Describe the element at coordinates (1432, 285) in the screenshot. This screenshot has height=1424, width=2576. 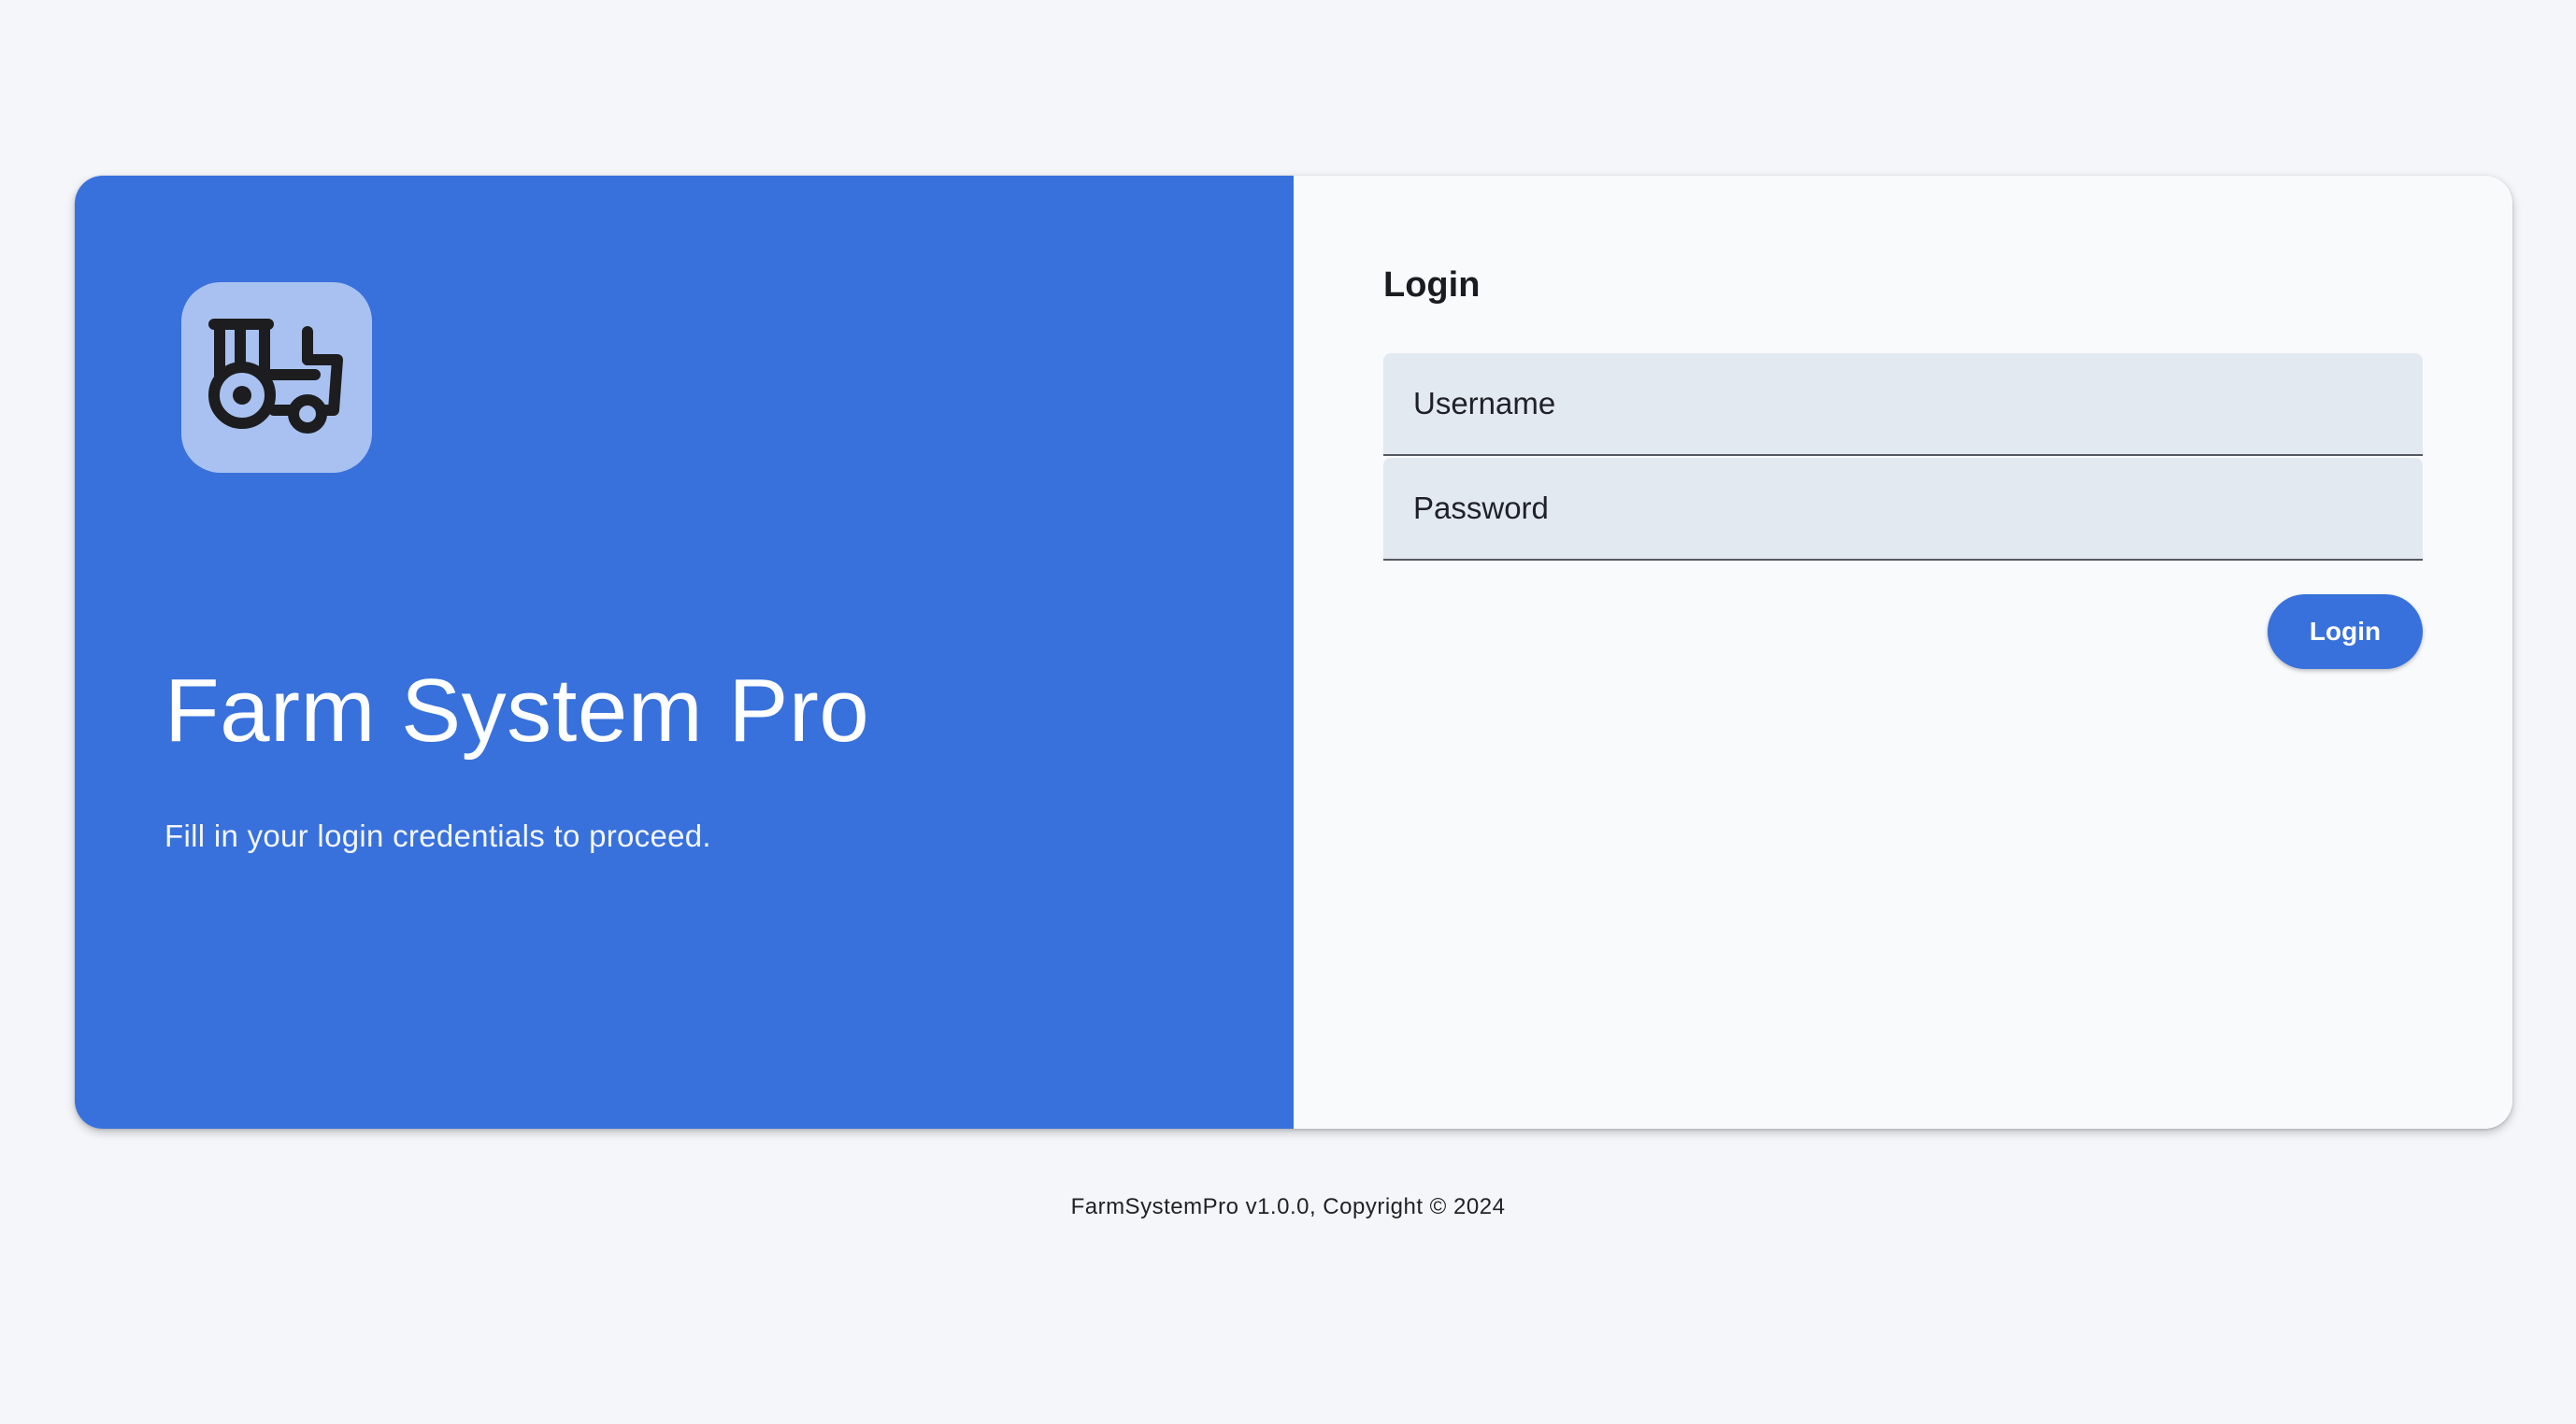
I see `login-heading: Login` at that location.